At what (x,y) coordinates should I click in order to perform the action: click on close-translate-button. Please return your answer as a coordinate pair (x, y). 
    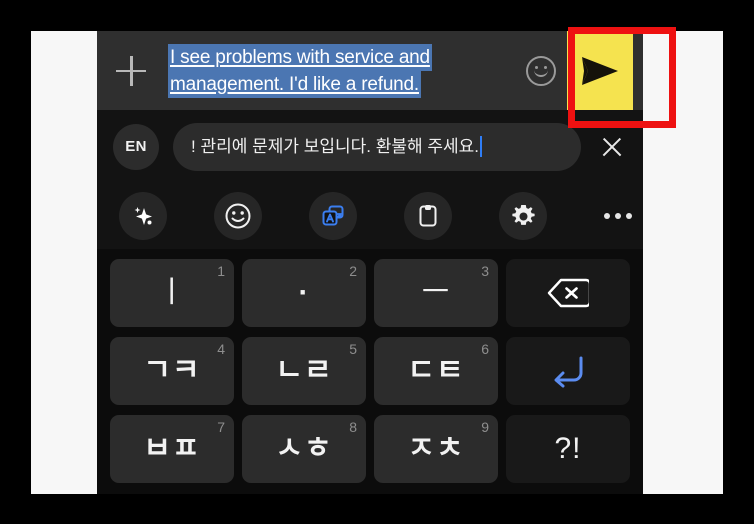
    Looking at the image, I should click on (612, 146).